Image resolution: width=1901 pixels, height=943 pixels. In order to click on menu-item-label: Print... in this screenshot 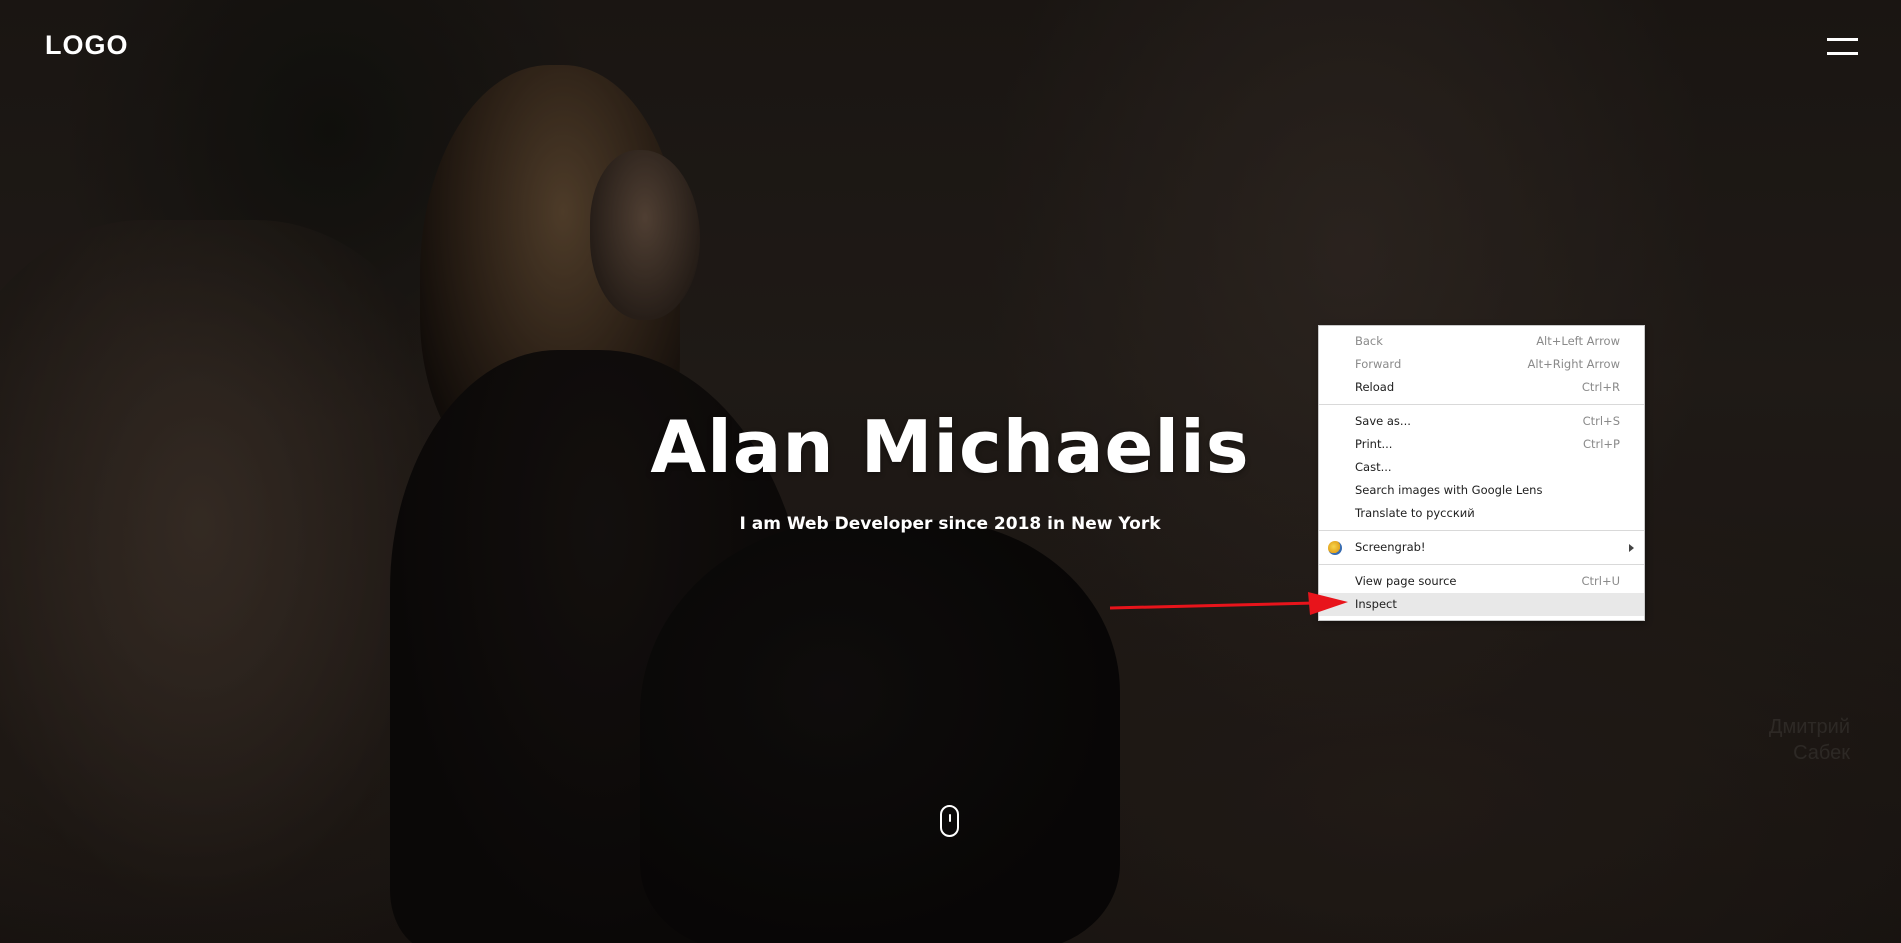, I will do `click(1374, 444)`.